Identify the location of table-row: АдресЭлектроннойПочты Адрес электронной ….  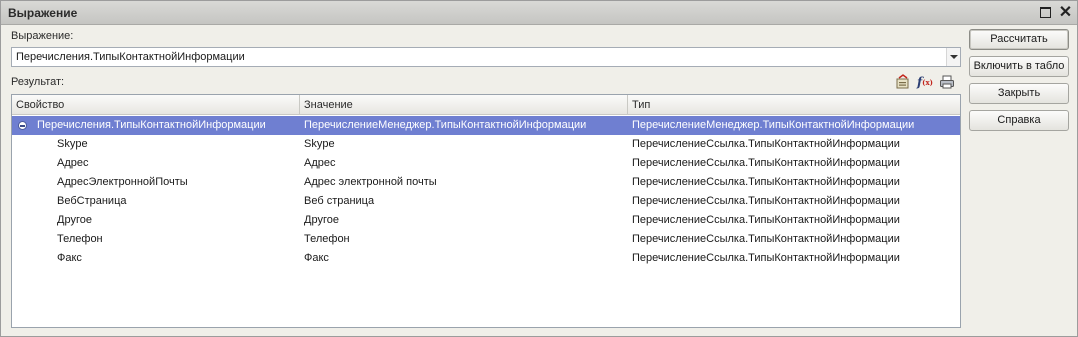
(486, 182).